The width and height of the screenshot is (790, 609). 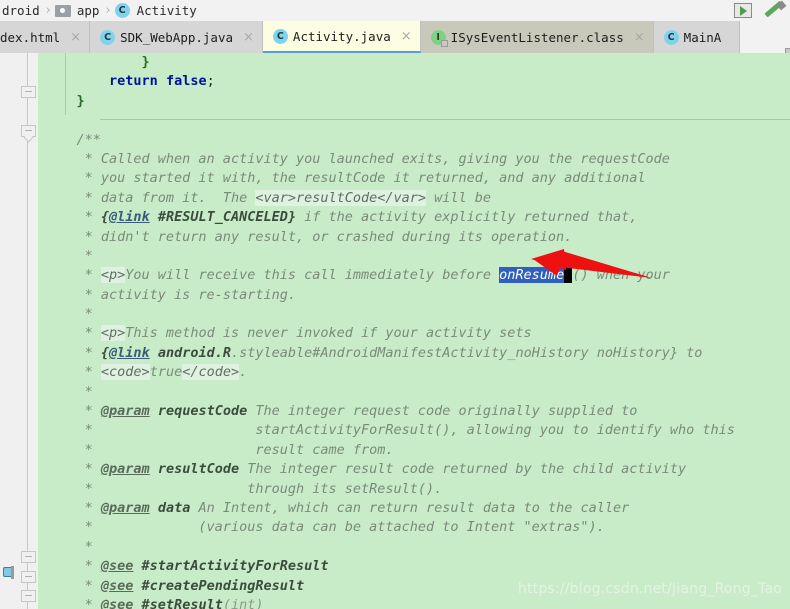 I want to click on interface-icon: I, so click(x=439, y=38).